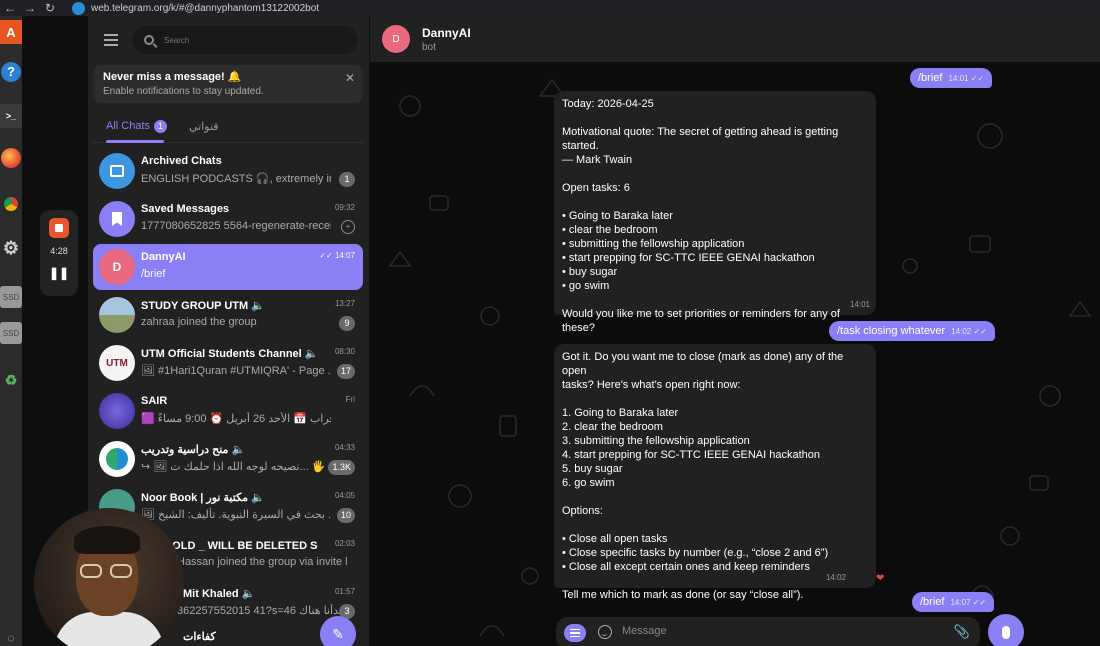 The width and height of the screenshot is (1100, 646). I want to click on chat-name: DannyAI, so click(163, 257).